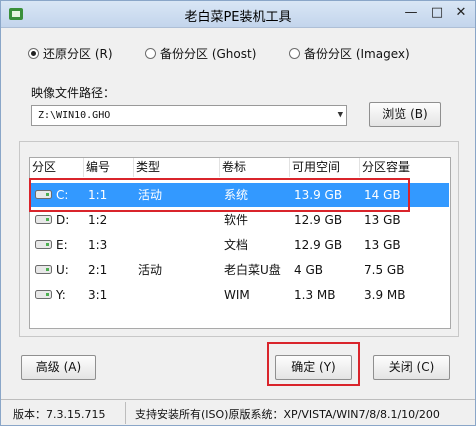 This screenshot has height=426, width=476. I want to click on cell-number: 1:3, so click(98, 245).